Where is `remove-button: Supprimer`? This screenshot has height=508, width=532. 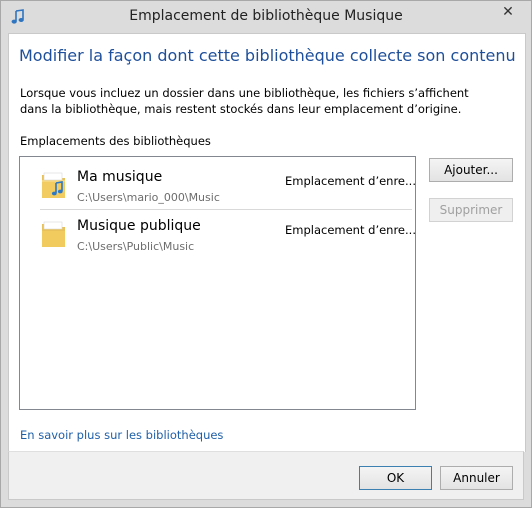 remove-button: Supprimer is located at coordinates (471, 210).